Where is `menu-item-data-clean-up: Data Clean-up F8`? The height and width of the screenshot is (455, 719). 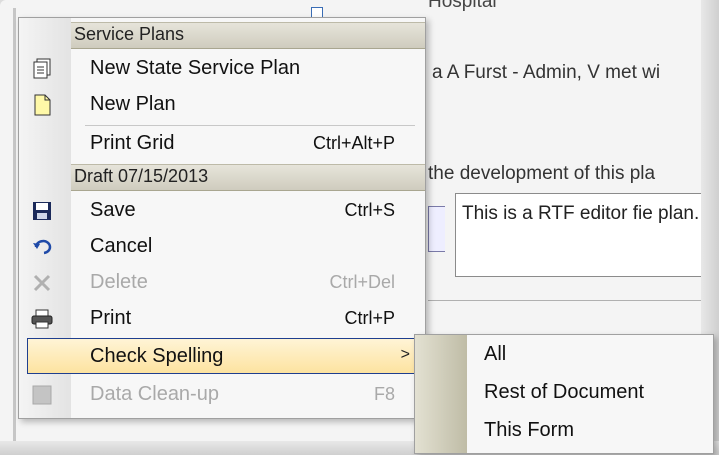
menu-item-data-clean-up: Data Clean-up F8 is located at coordinates (222, 395).